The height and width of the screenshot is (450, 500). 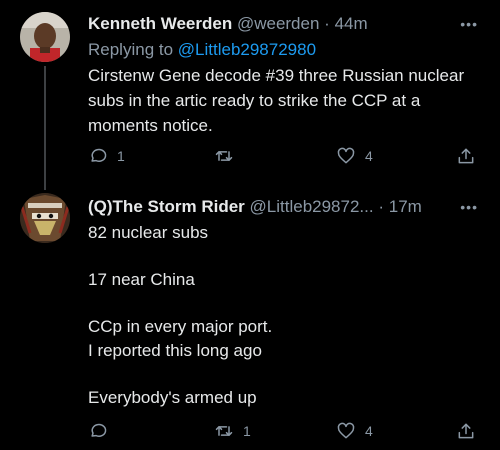 I want to click on tweet-header: Kenneth Weerden @weerden · 44m, so click(x=294, y=24).